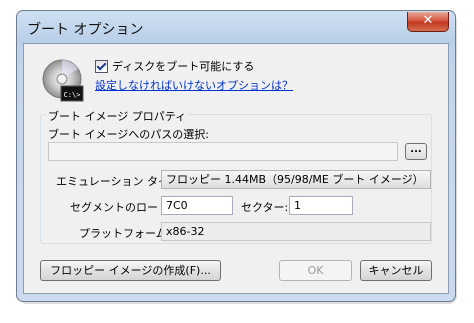  What do you see at coordinates (197, 205) in the screenshot?
I see `segment-input: 7C0` at bounding box center [197, 205].